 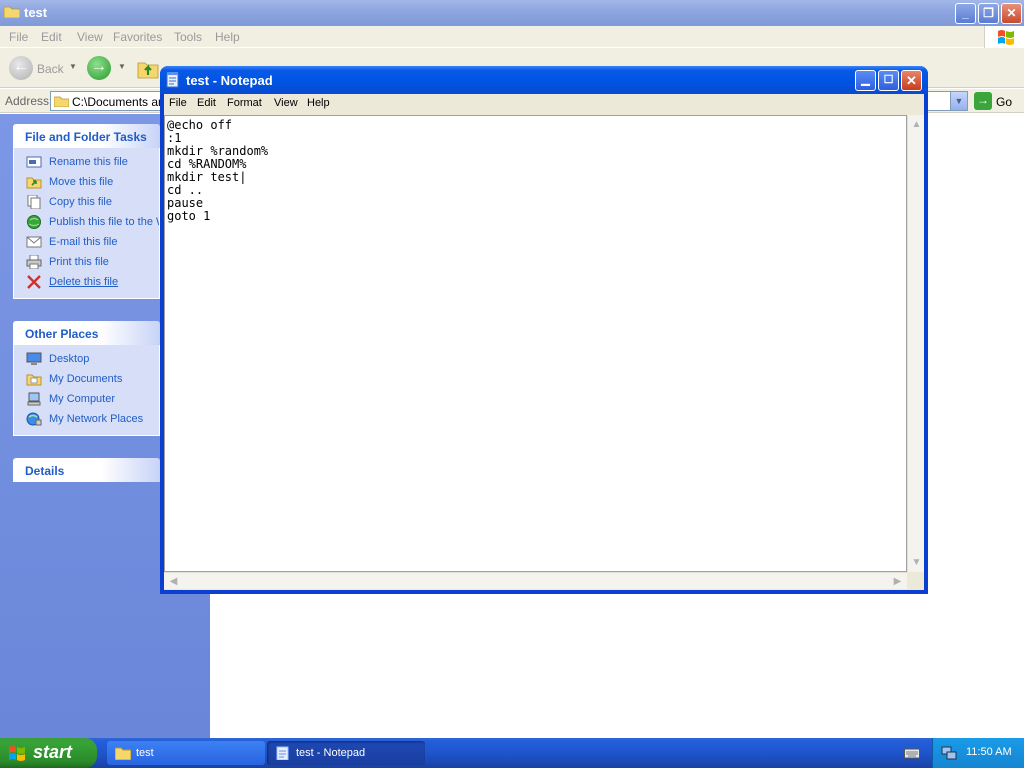 What do you see at coordinates (983, 101) in the screenshot?
I see `go-arrow-icon: →` at bounding box center [983, 101].